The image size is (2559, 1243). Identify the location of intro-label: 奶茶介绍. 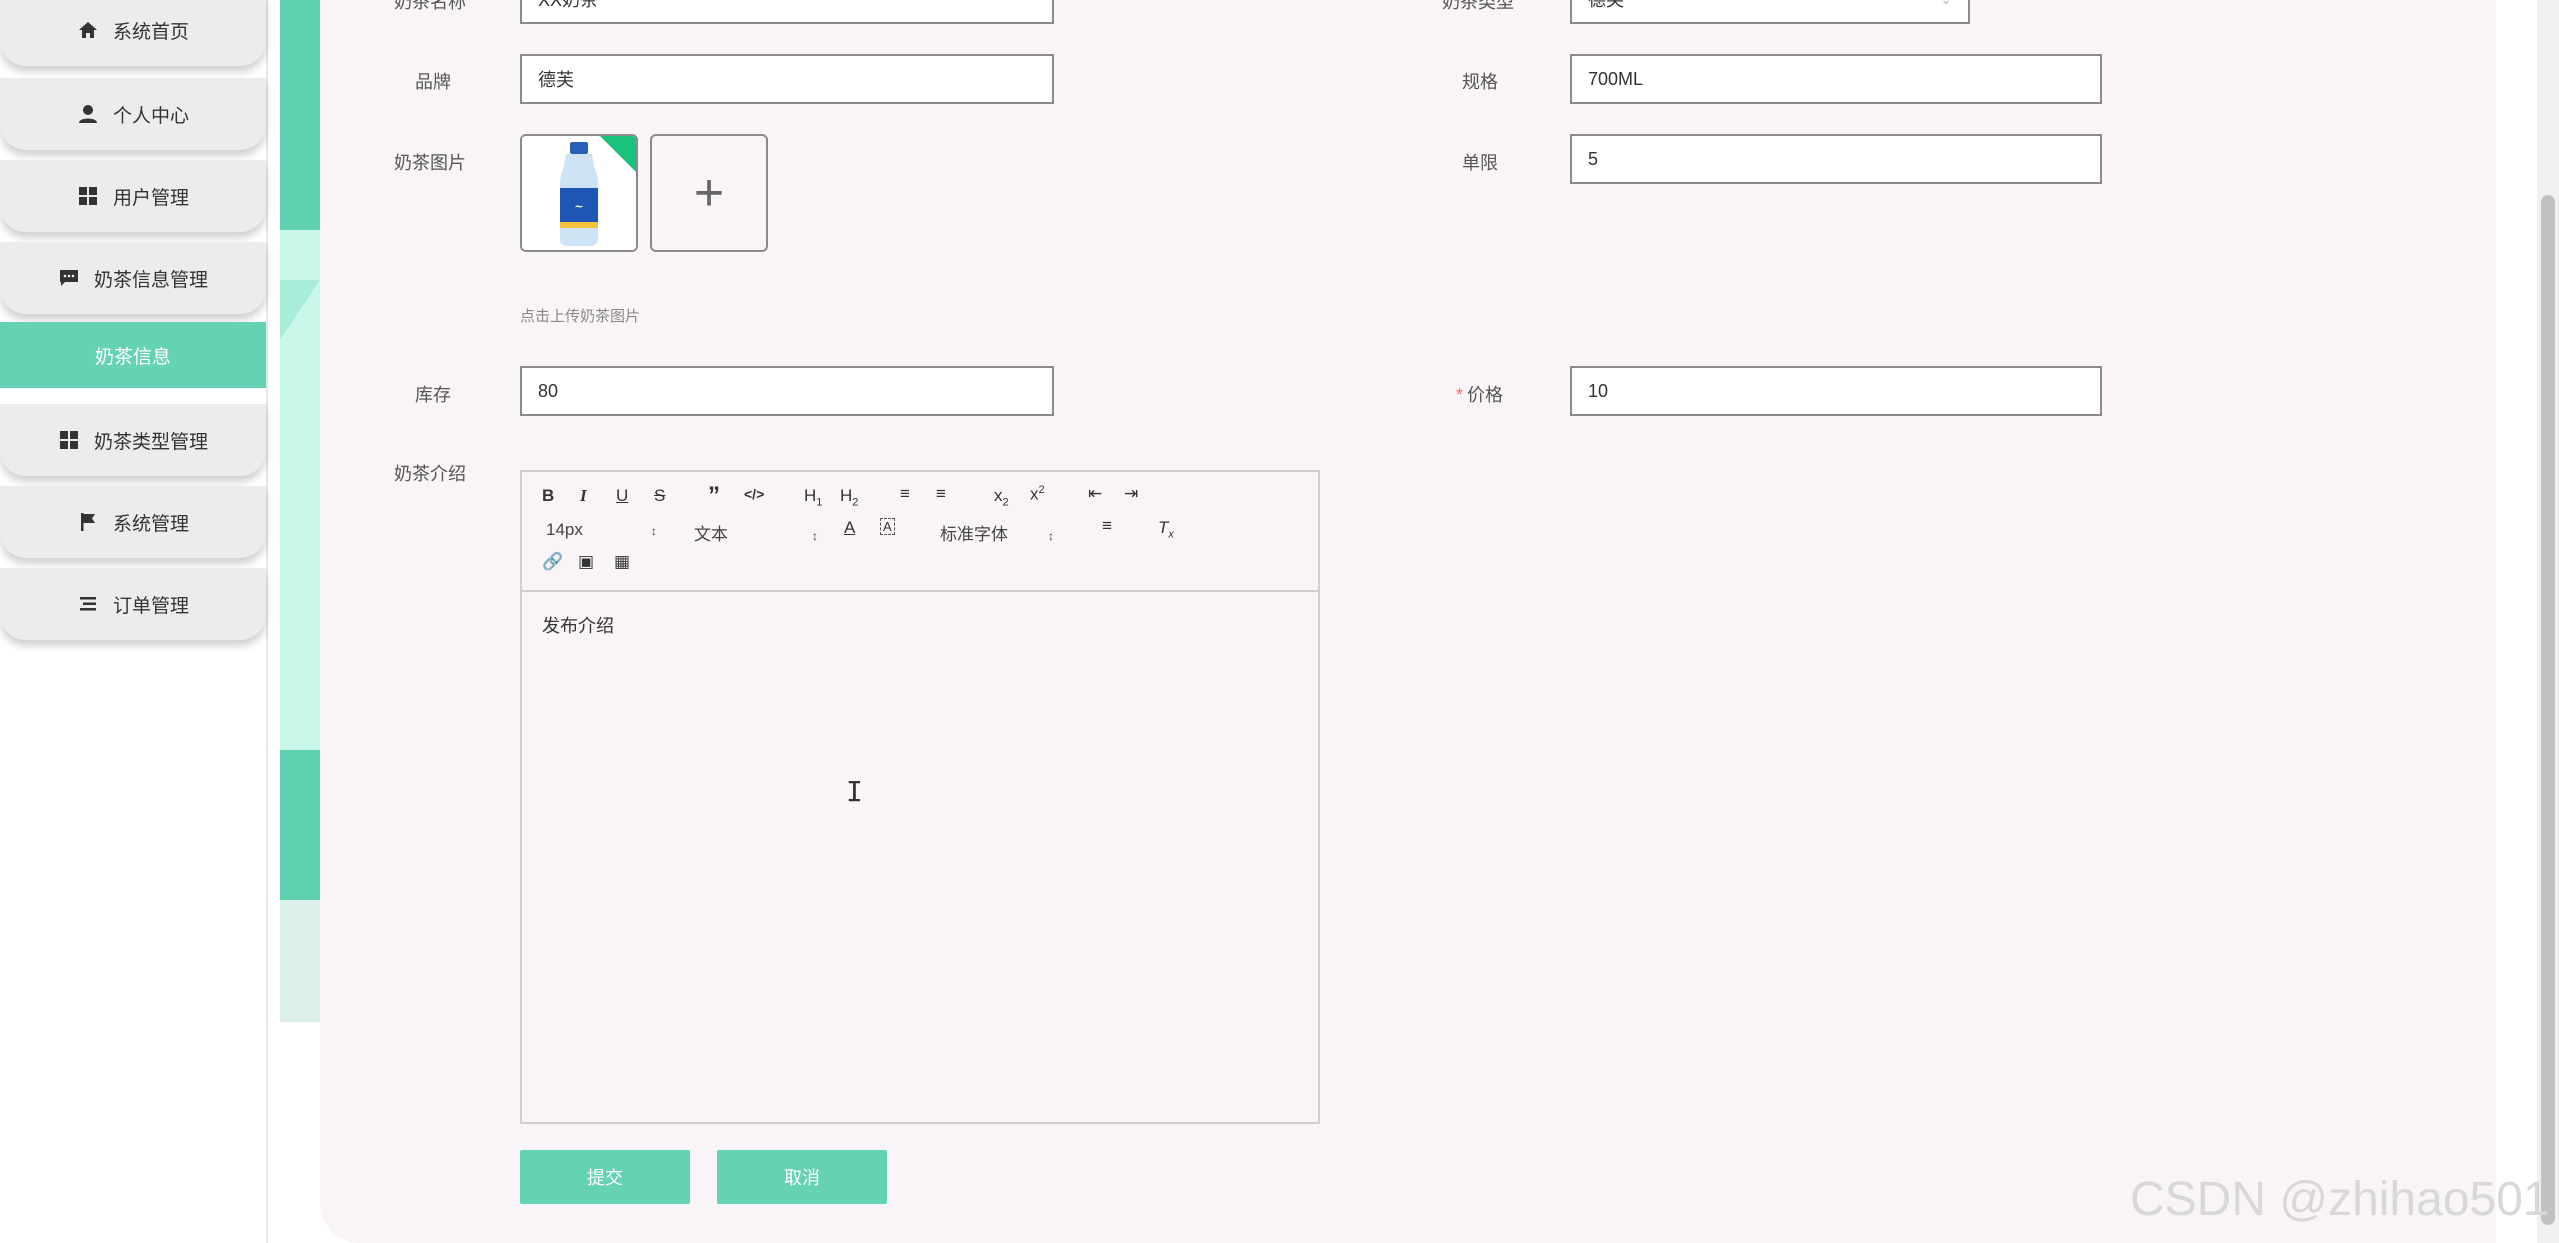
(430, 474).